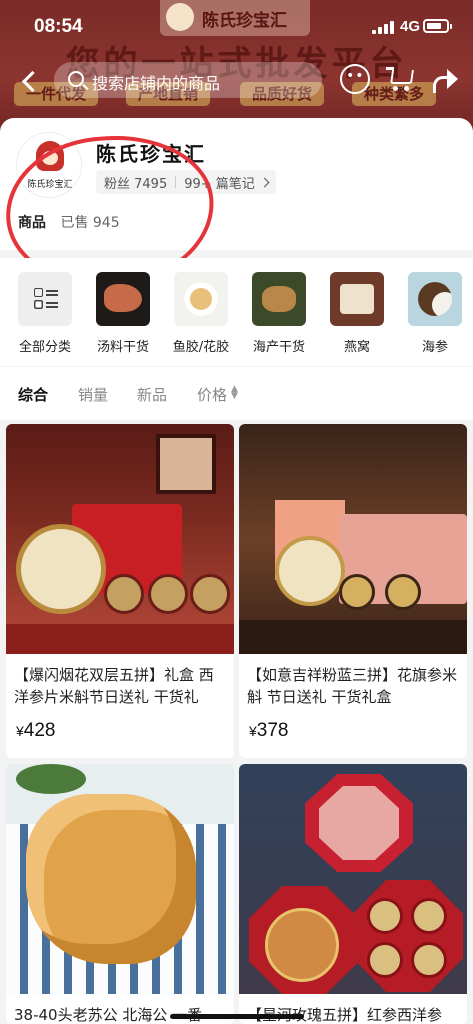 This screenshot has height=1024, width=473. I want to click on category-label: 燕窝, so click(356, 347).